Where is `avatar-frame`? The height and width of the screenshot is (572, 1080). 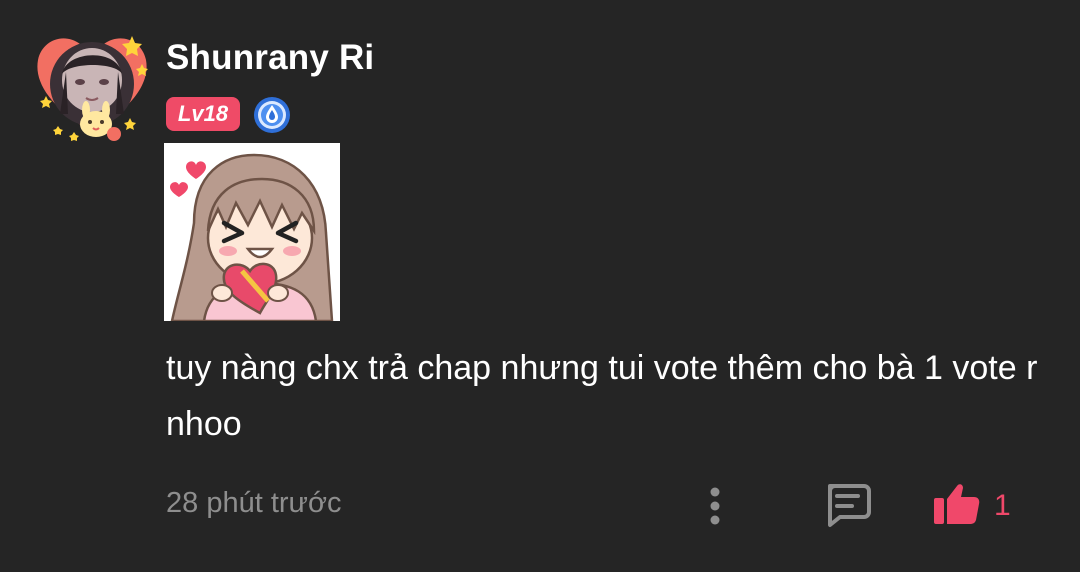 avatar-frame is located at coordinates (92, 88).